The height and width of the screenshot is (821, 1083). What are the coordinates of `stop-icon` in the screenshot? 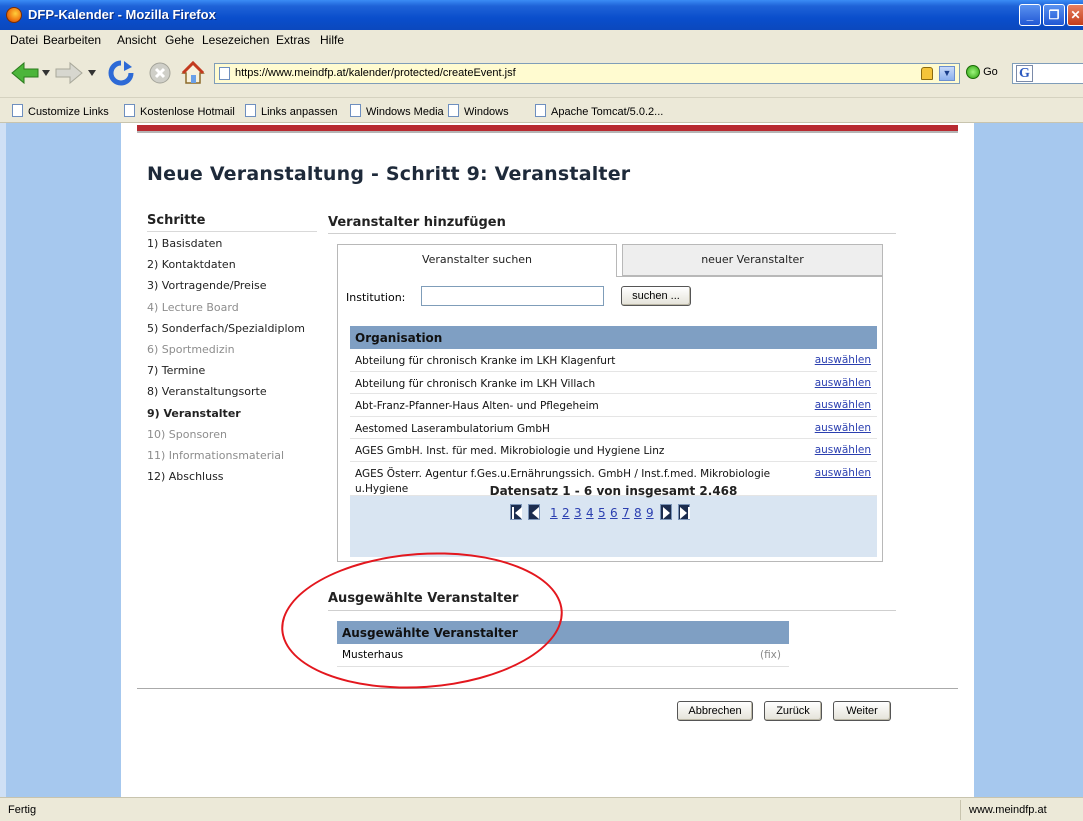 It's located at (160, 73).